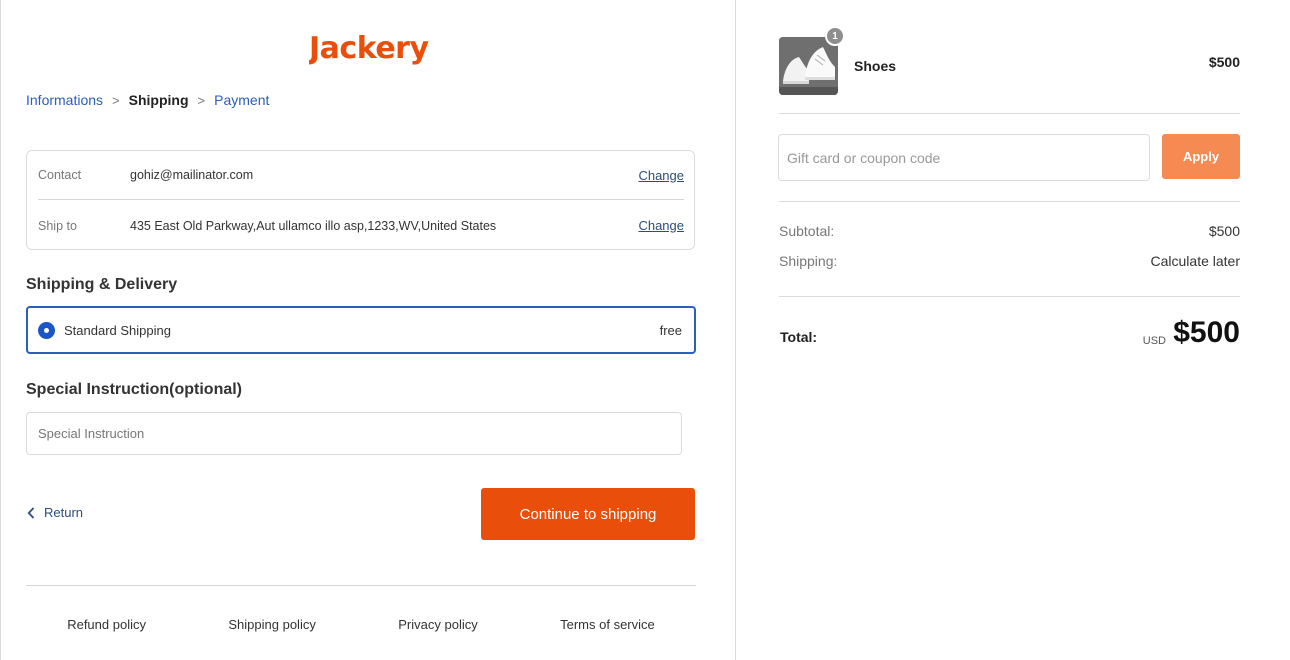 This screenshot has height=660, width=1290. I want to click on svg-text: Jackery, so click(369, 48).